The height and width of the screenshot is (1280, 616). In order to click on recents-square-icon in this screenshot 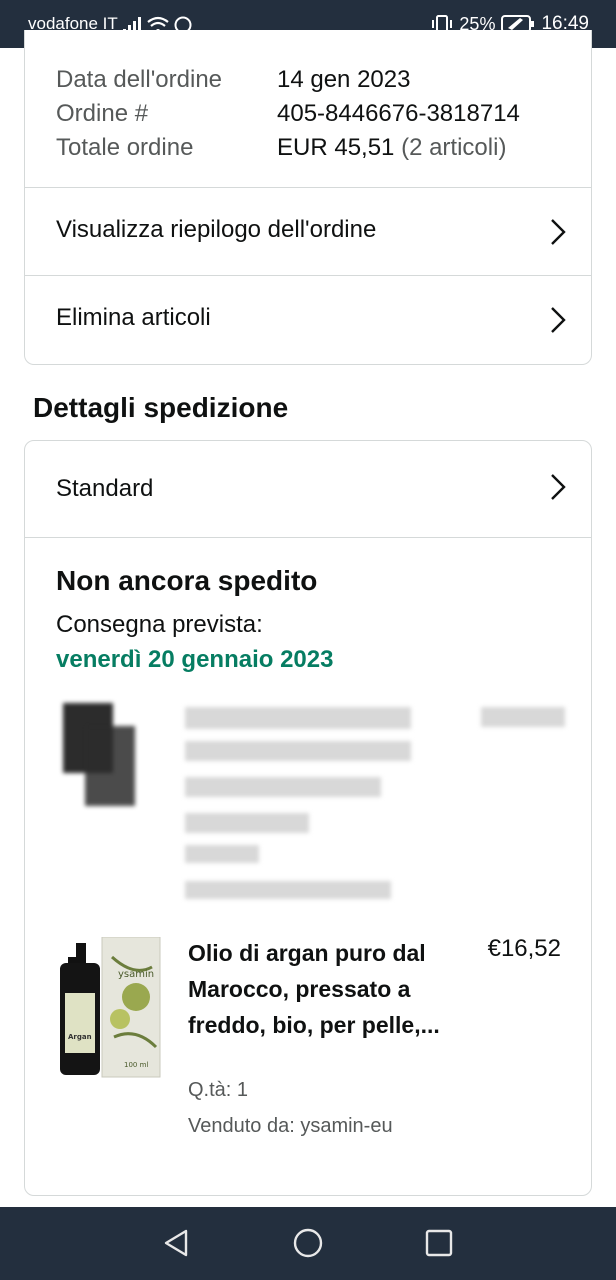, I will do `click(439, 1243)`.